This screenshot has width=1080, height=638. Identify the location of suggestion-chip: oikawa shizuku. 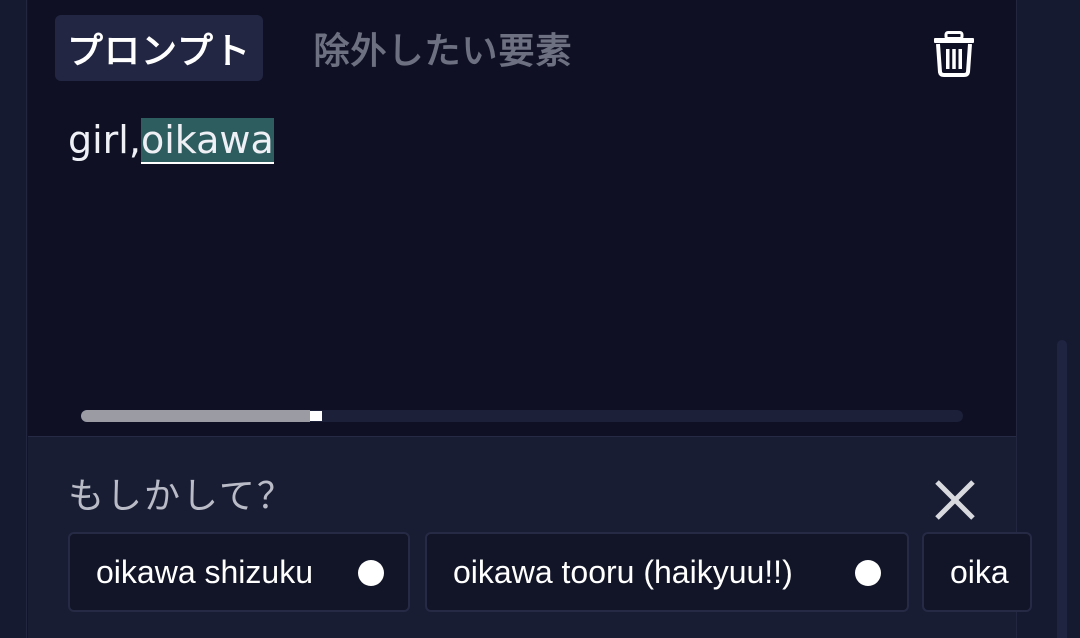
(239, 572).